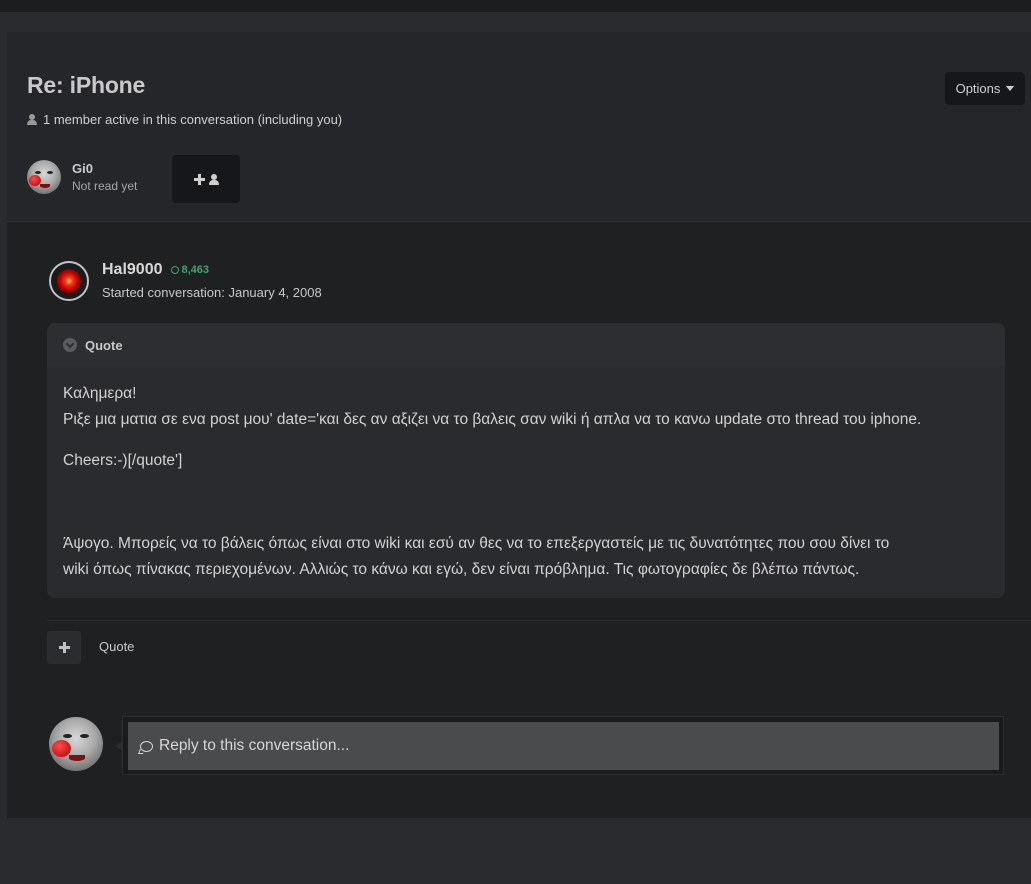  I want to click on options-label: Options, so click(978, 88).